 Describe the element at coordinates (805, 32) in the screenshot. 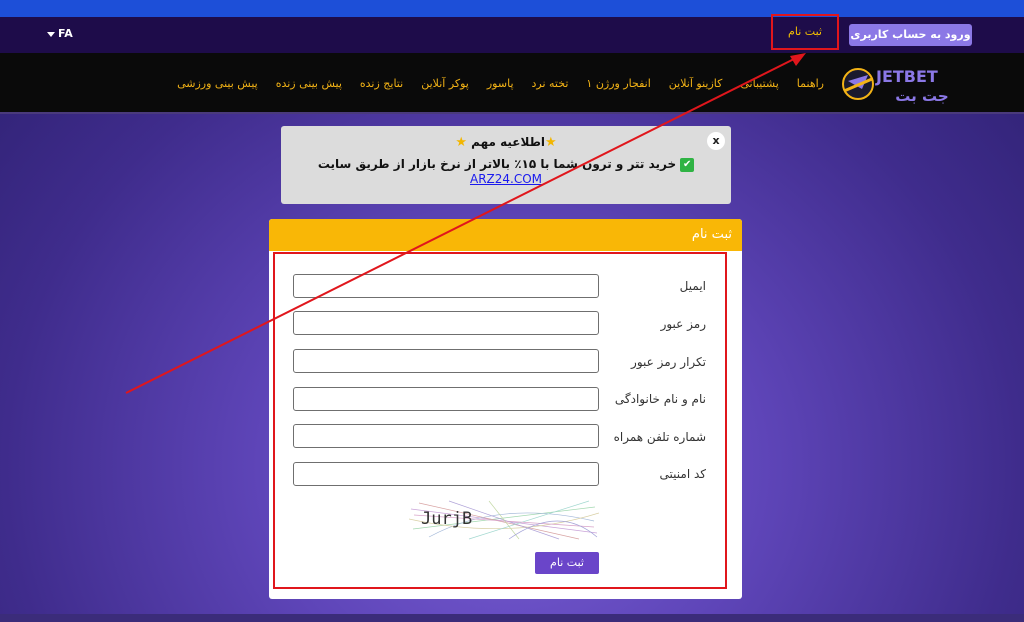

I see `register-link: ثبت نام` at that location.